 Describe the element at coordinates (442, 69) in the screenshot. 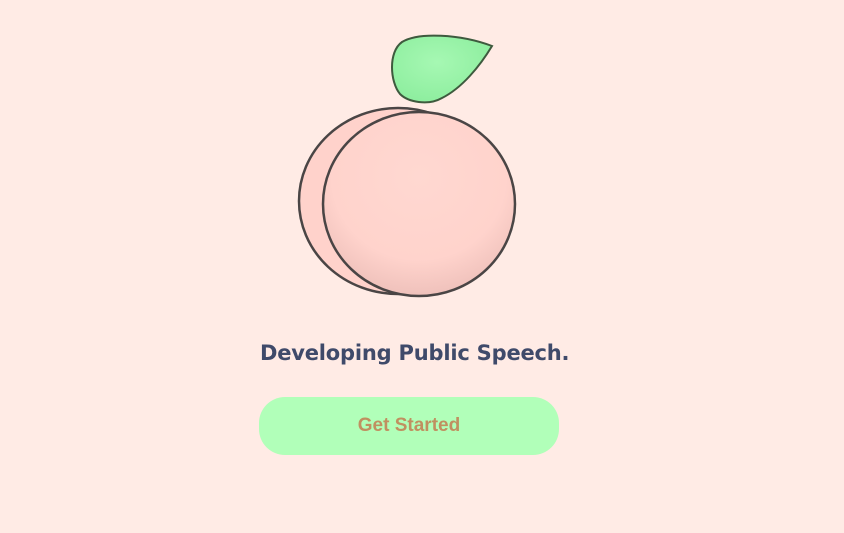

I see `leaf-icon` at that location.